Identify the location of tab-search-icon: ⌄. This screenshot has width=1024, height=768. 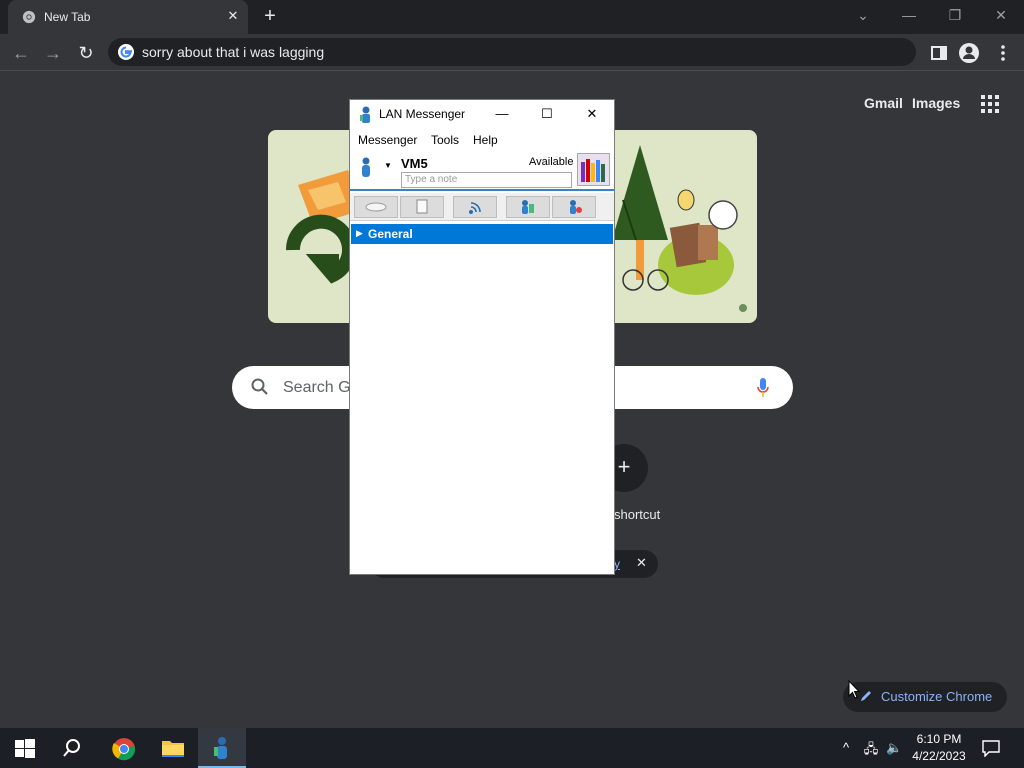
(863, 15).